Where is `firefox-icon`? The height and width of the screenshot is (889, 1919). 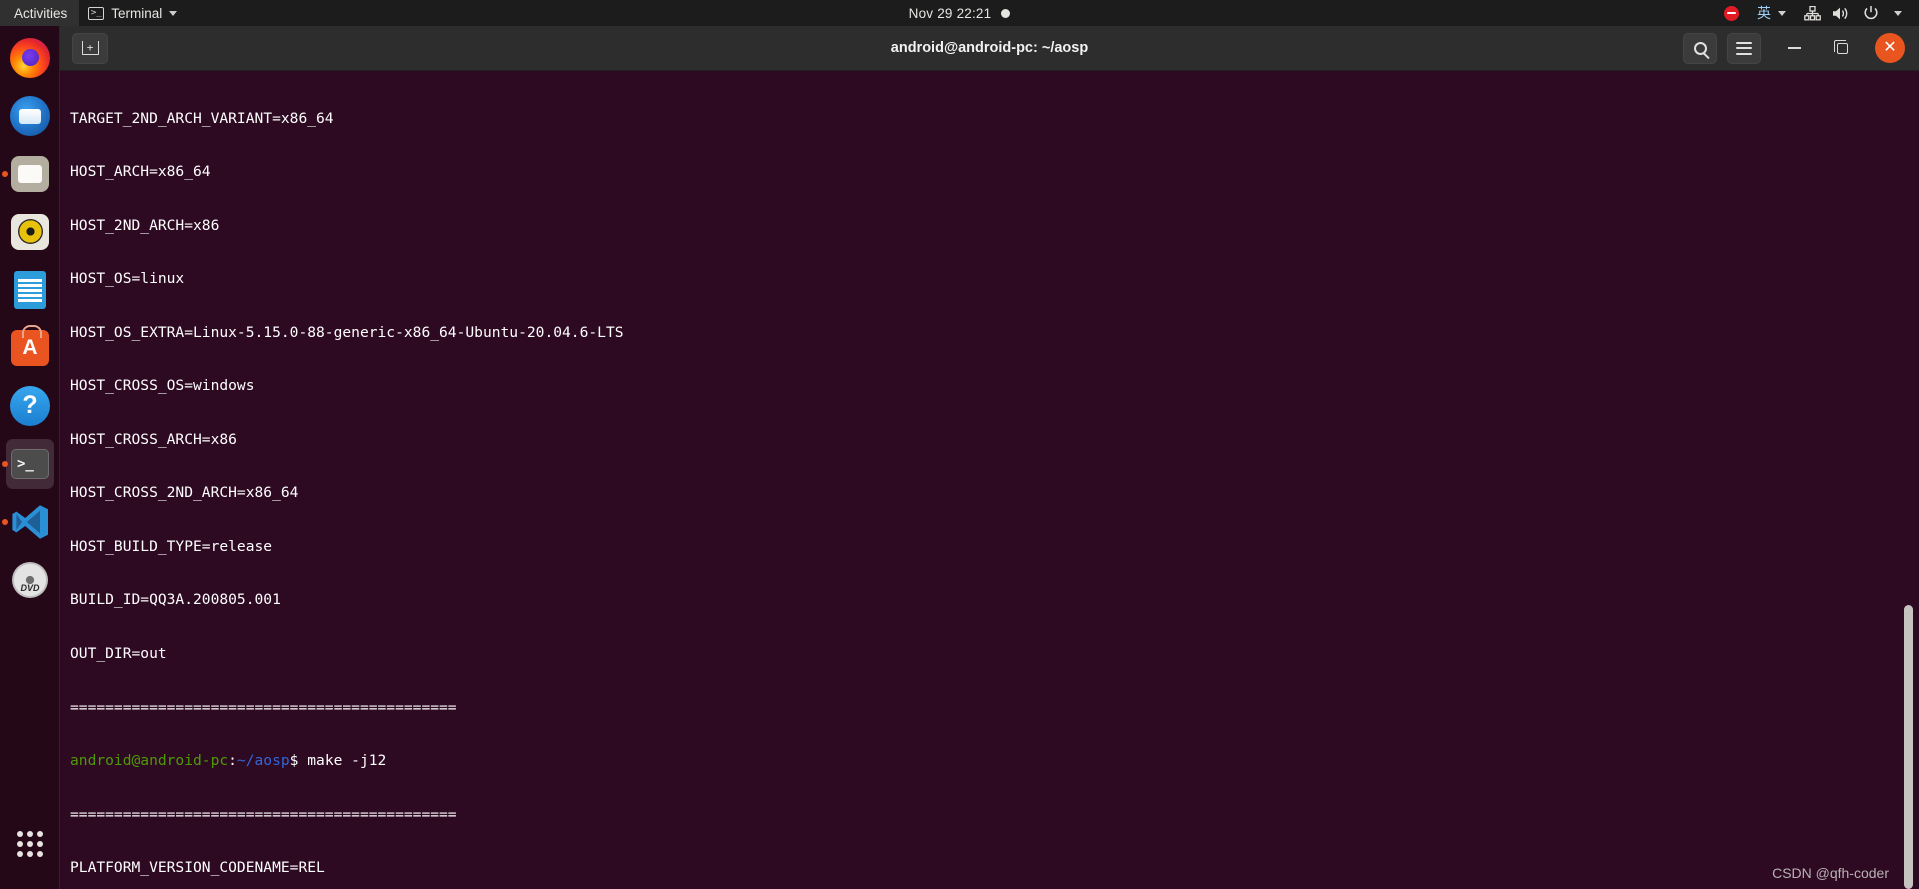 firefox-icon is located at coordinates (30, 58).